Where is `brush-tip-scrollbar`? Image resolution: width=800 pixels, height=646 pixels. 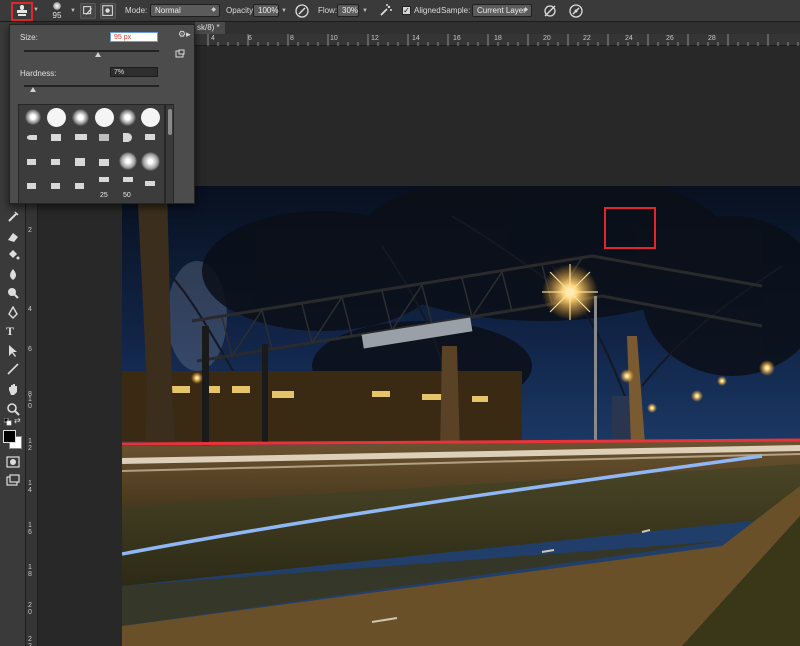 brush-tip-scrollbar is located at coordinates (169, 154).